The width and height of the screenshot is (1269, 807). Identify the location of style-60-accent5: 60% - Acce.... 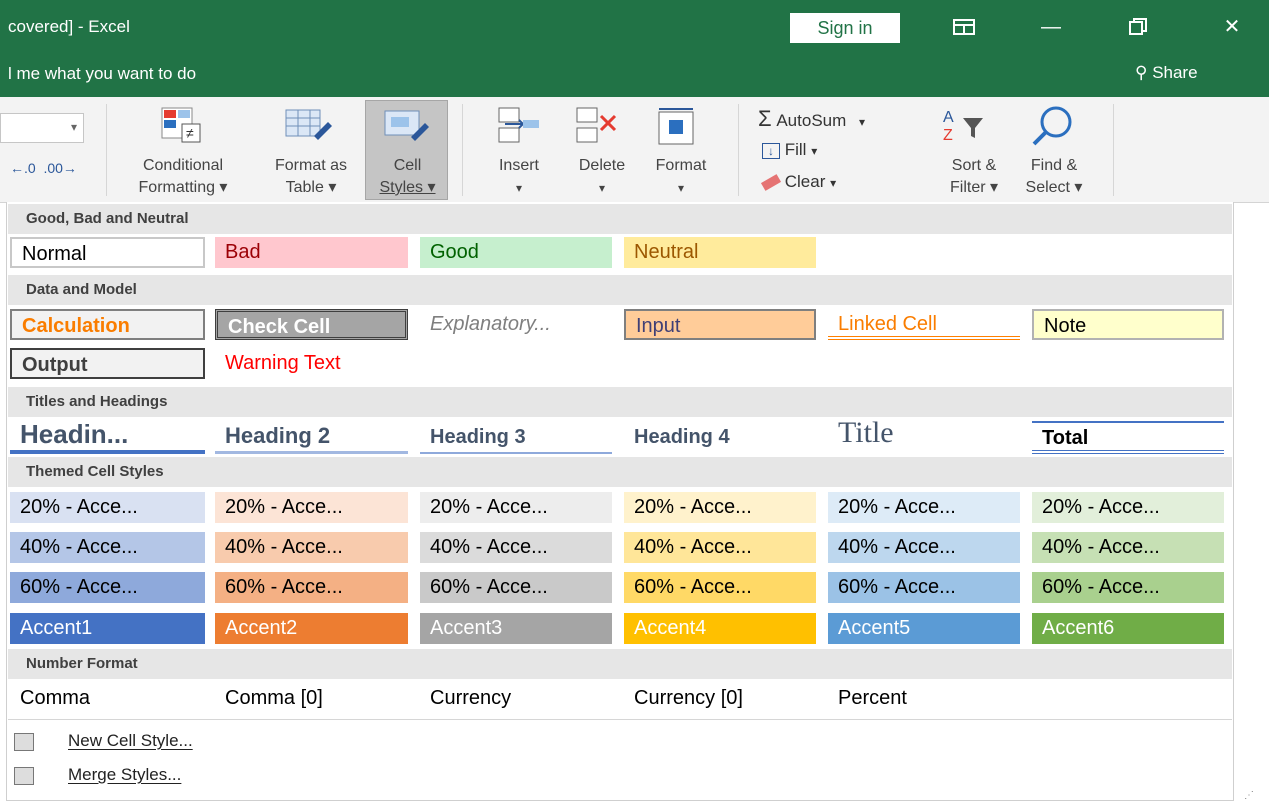
(924, 587).